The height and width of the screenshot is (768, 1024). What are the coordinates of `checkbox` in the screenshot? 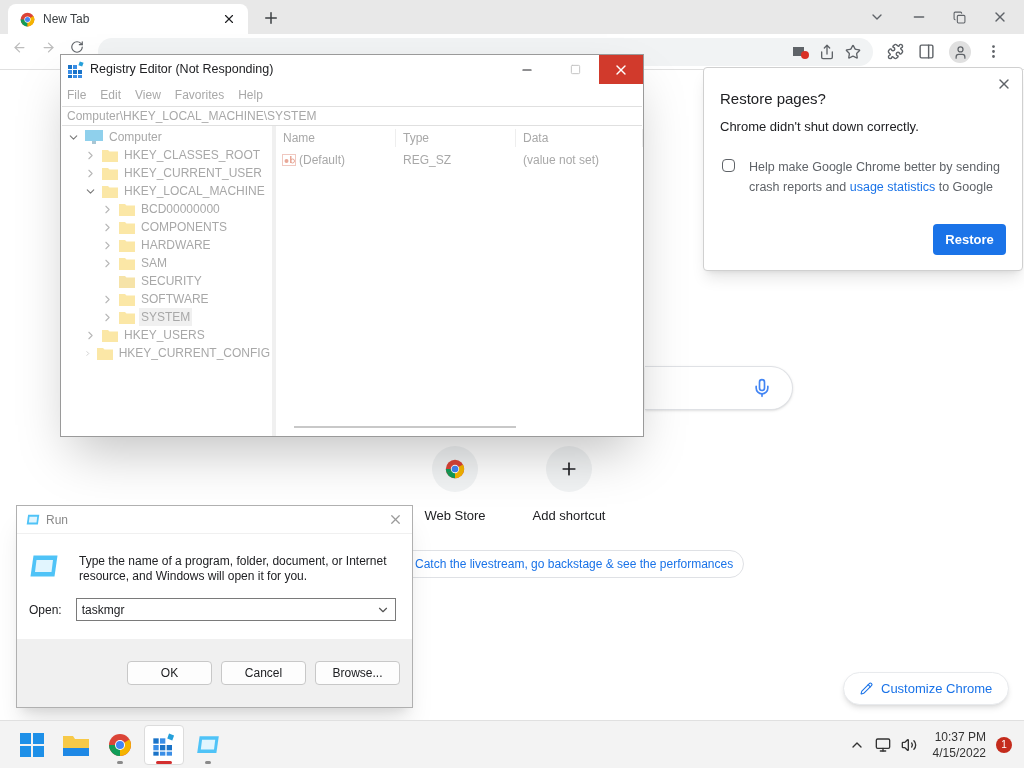 It's located at (728, 165).